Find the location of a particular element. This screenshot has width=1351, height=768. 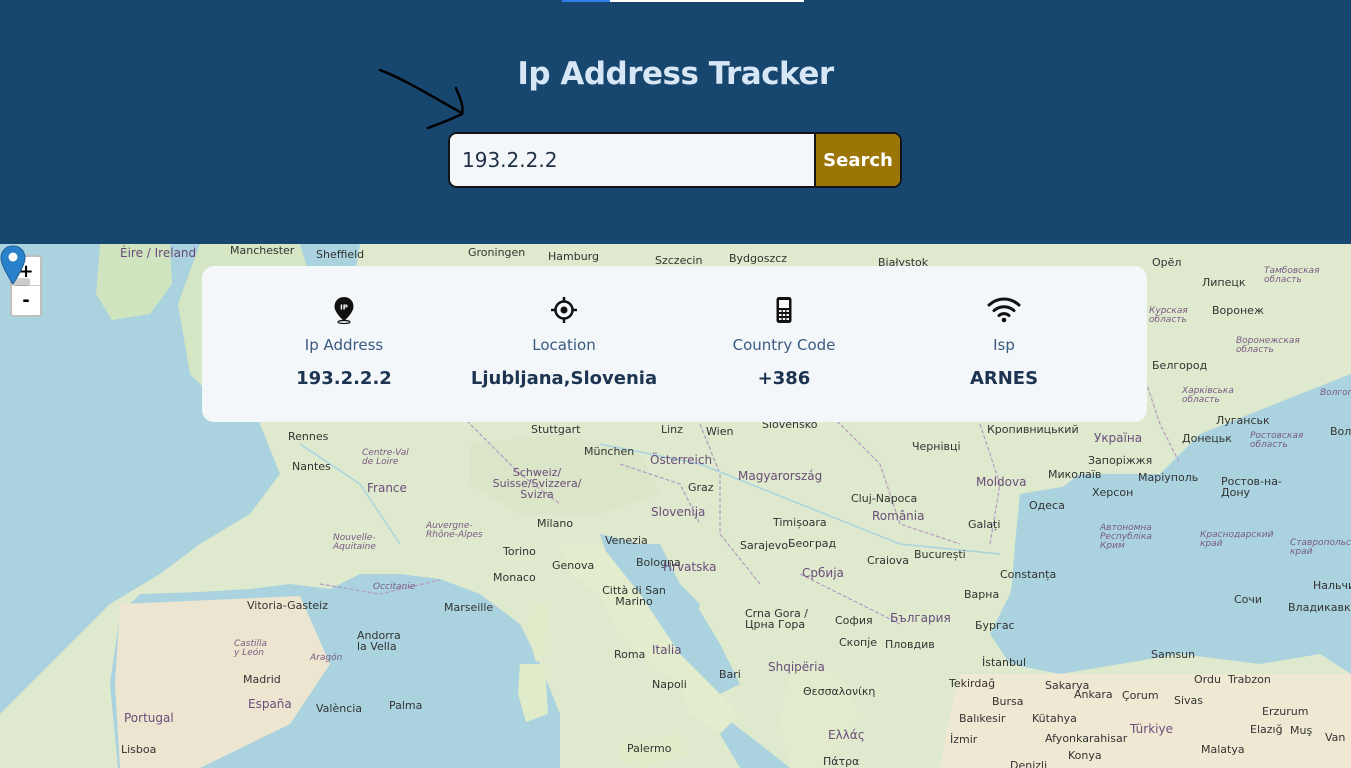

info-item-location: Location Ljubljana,Slovenia is located at coordinates (564, 344).